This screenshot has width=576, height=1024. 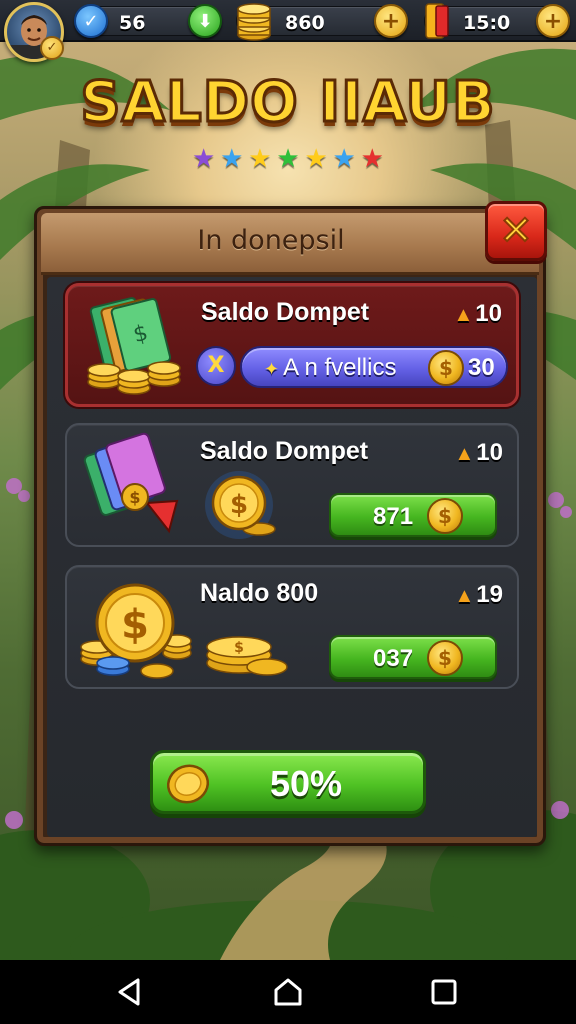 I want to click on checks-count: 56, so click(x=132, y=23).